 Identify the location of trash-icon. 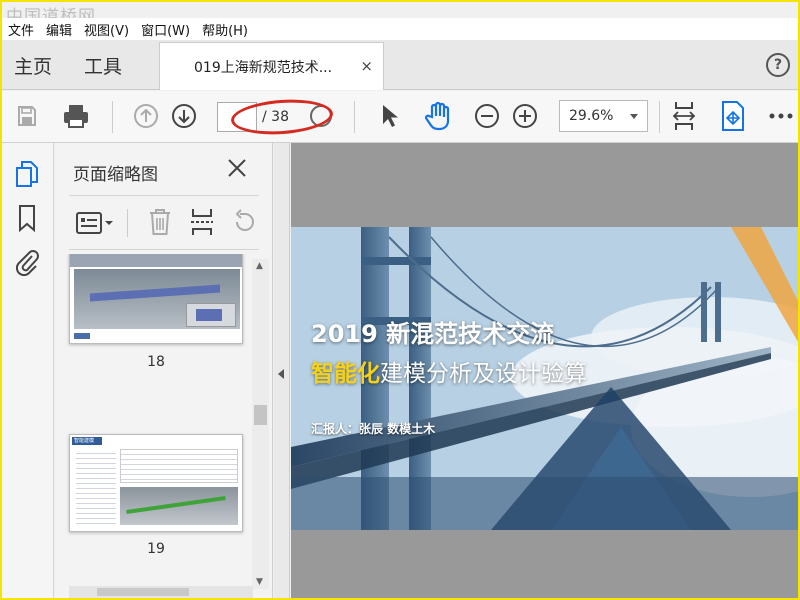
(160, 222).